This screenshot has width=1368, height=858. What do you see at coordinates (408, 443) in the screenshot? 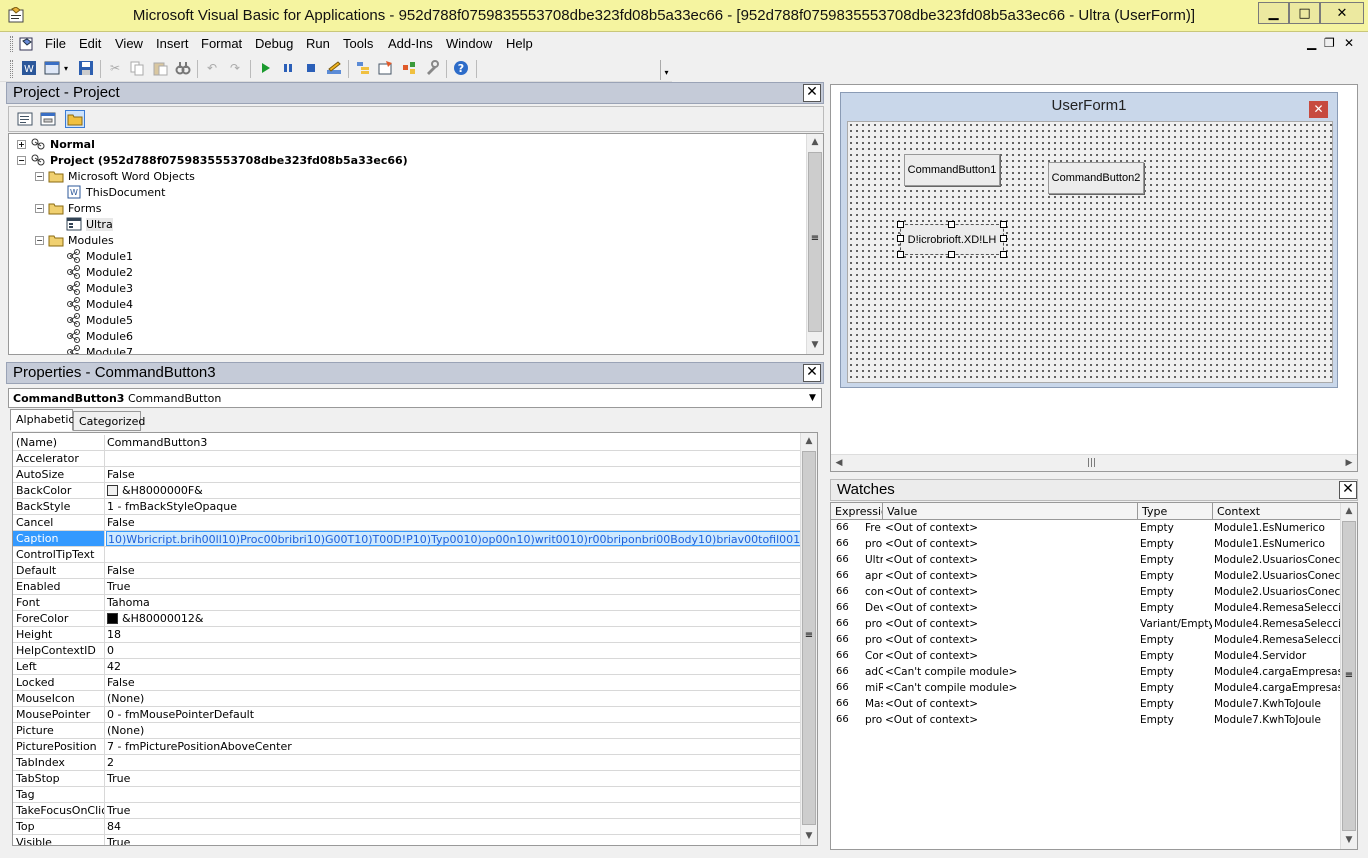
I see `property-row: (Name) CommandButton3` at bounding box center [408, 443].